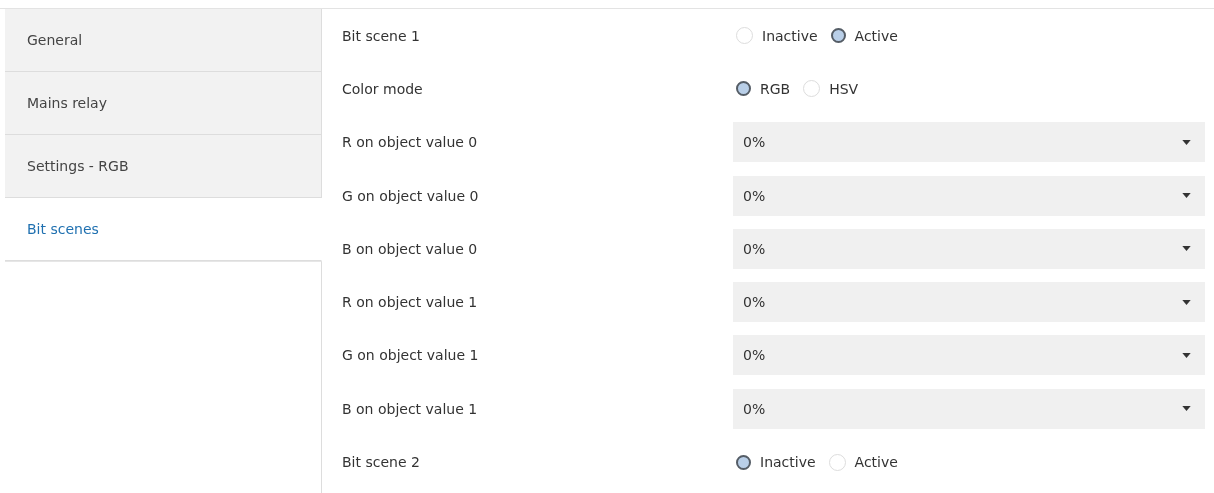  What do you see at coordinates (410, 302) in the screenshot?
I see `parameter-label: R on object value 1` at bounding box center [410, 302].